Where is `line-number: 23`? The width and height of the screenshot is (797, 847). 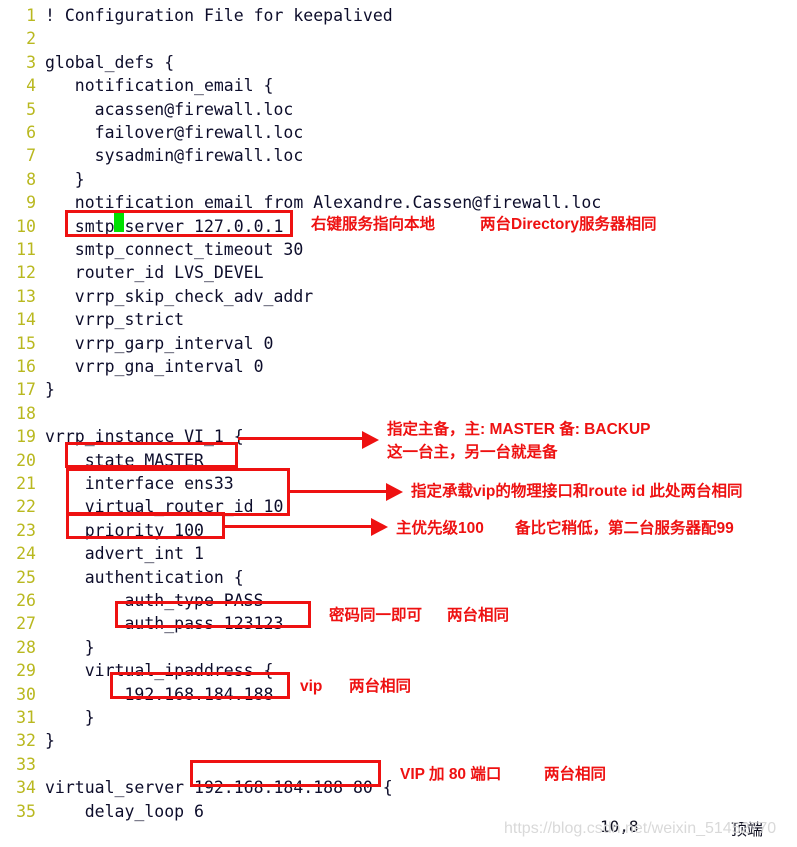 line-number: 23 is located at coordinates (26, 530).